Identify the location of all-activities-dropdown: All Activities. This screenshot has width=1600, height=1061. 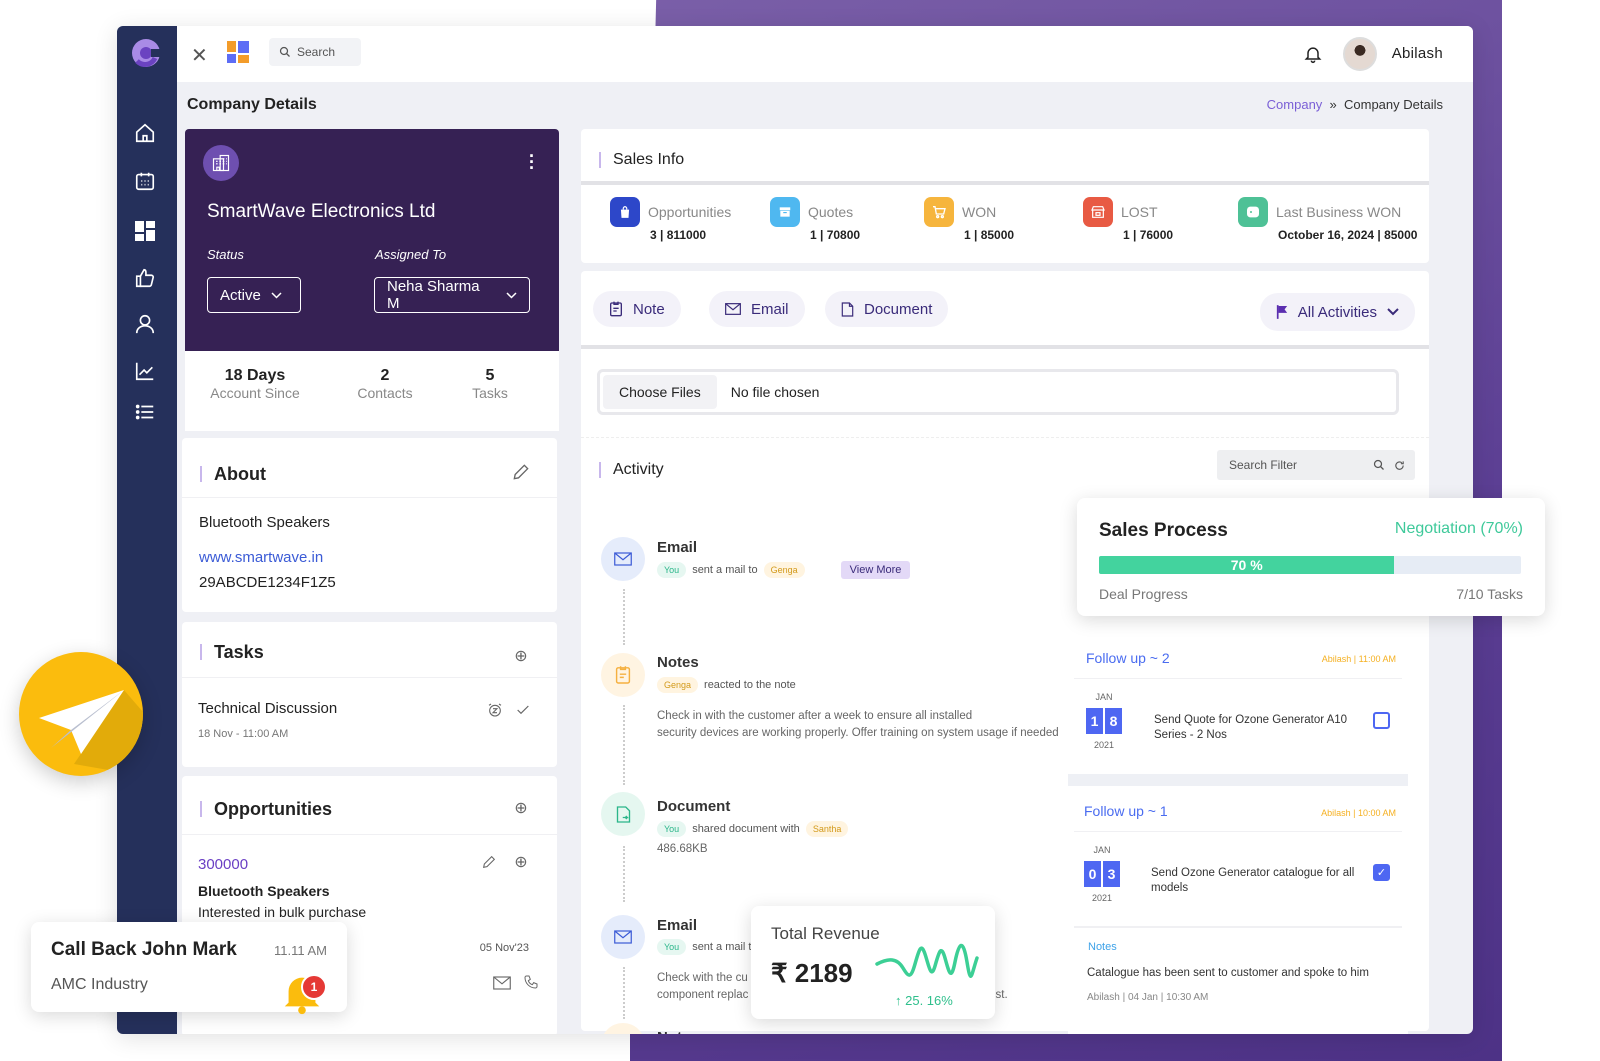
(1337, 312).